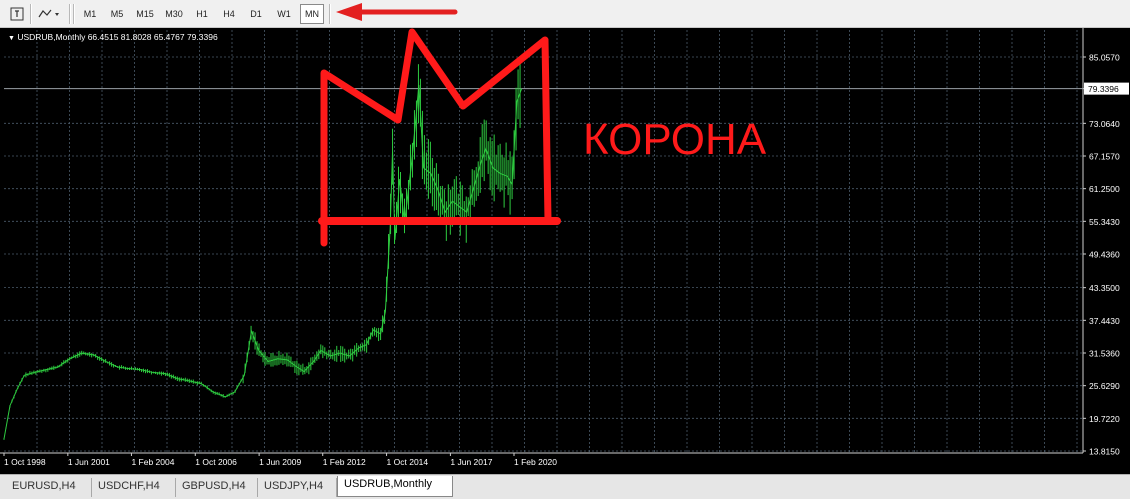 This screenshot has width=1130, height=499. I want to click on chart-tab-gbpusd-h4: GBPUSD,H4, so click(217, 487).